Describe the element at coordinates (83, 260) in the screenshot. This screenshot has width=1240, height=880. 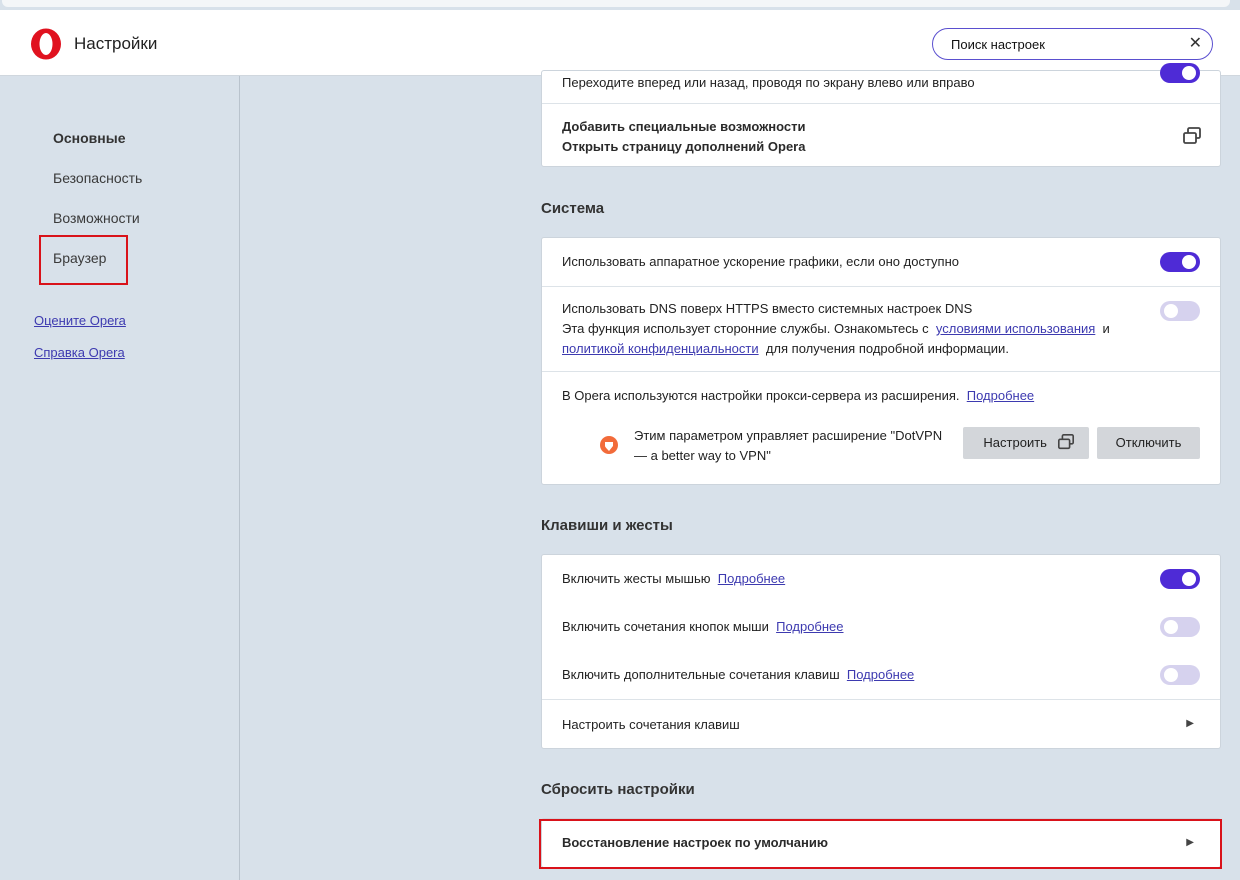
I see `highlight-browser` at that location.